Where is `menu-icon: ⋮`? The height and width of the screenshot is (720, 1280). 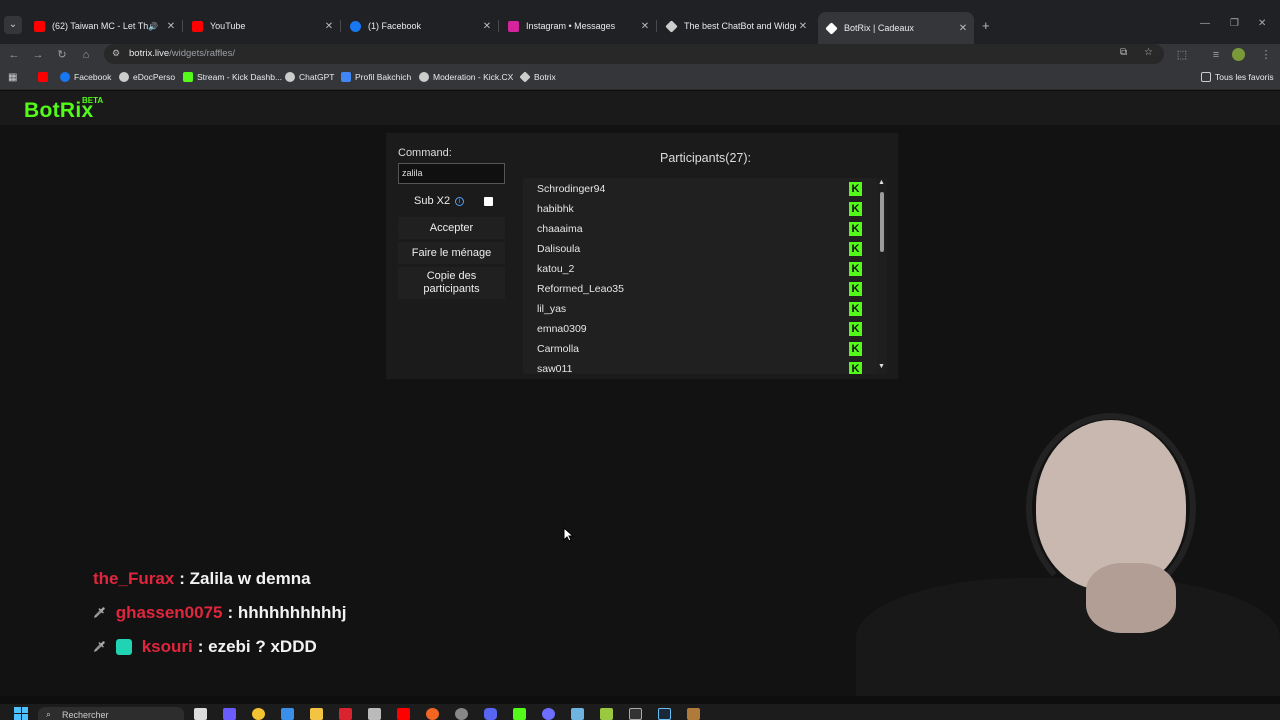
menu-icon: ⋮ is located at coordinates (1266, 55).